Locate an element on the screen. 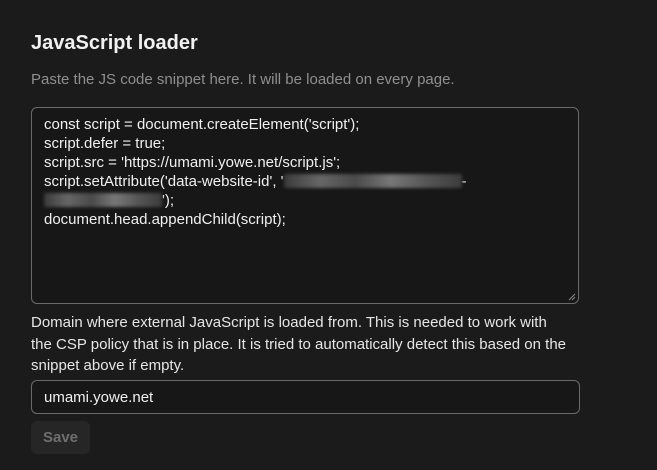 The image size is (657, 470). domain-input is located at coordinates (305, 397).